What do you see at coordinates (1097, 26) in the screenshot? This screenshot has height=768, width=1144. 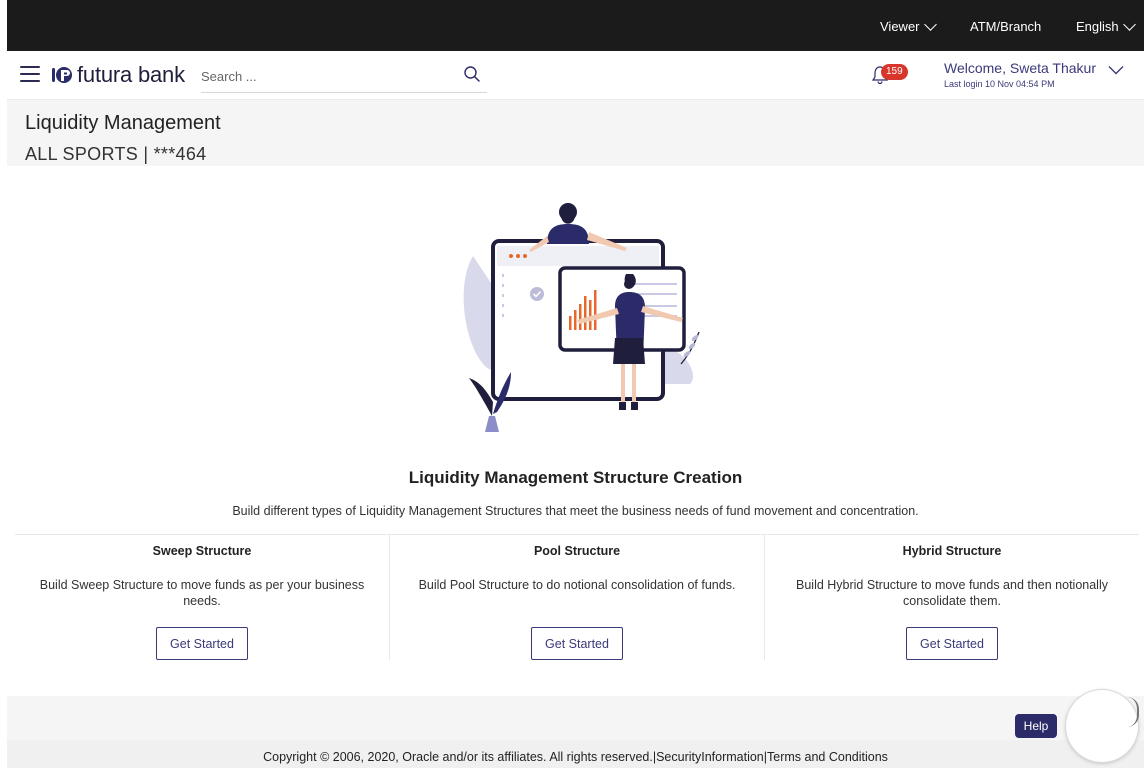 I see `language-label: English` at bounding box center [1097, 26].